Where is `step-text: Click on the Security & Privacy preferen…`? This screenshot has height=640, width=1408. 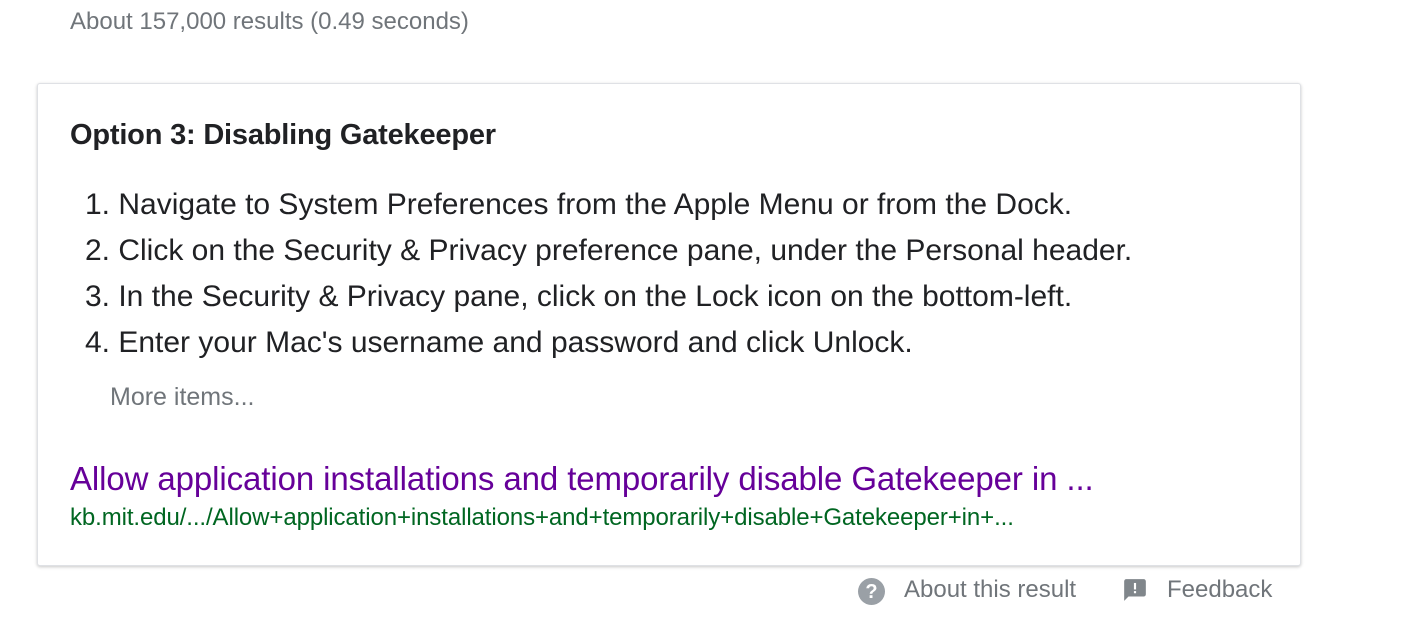 step-text: Click on the Security & Privacy preferen… is located at coordinates (625, 250).